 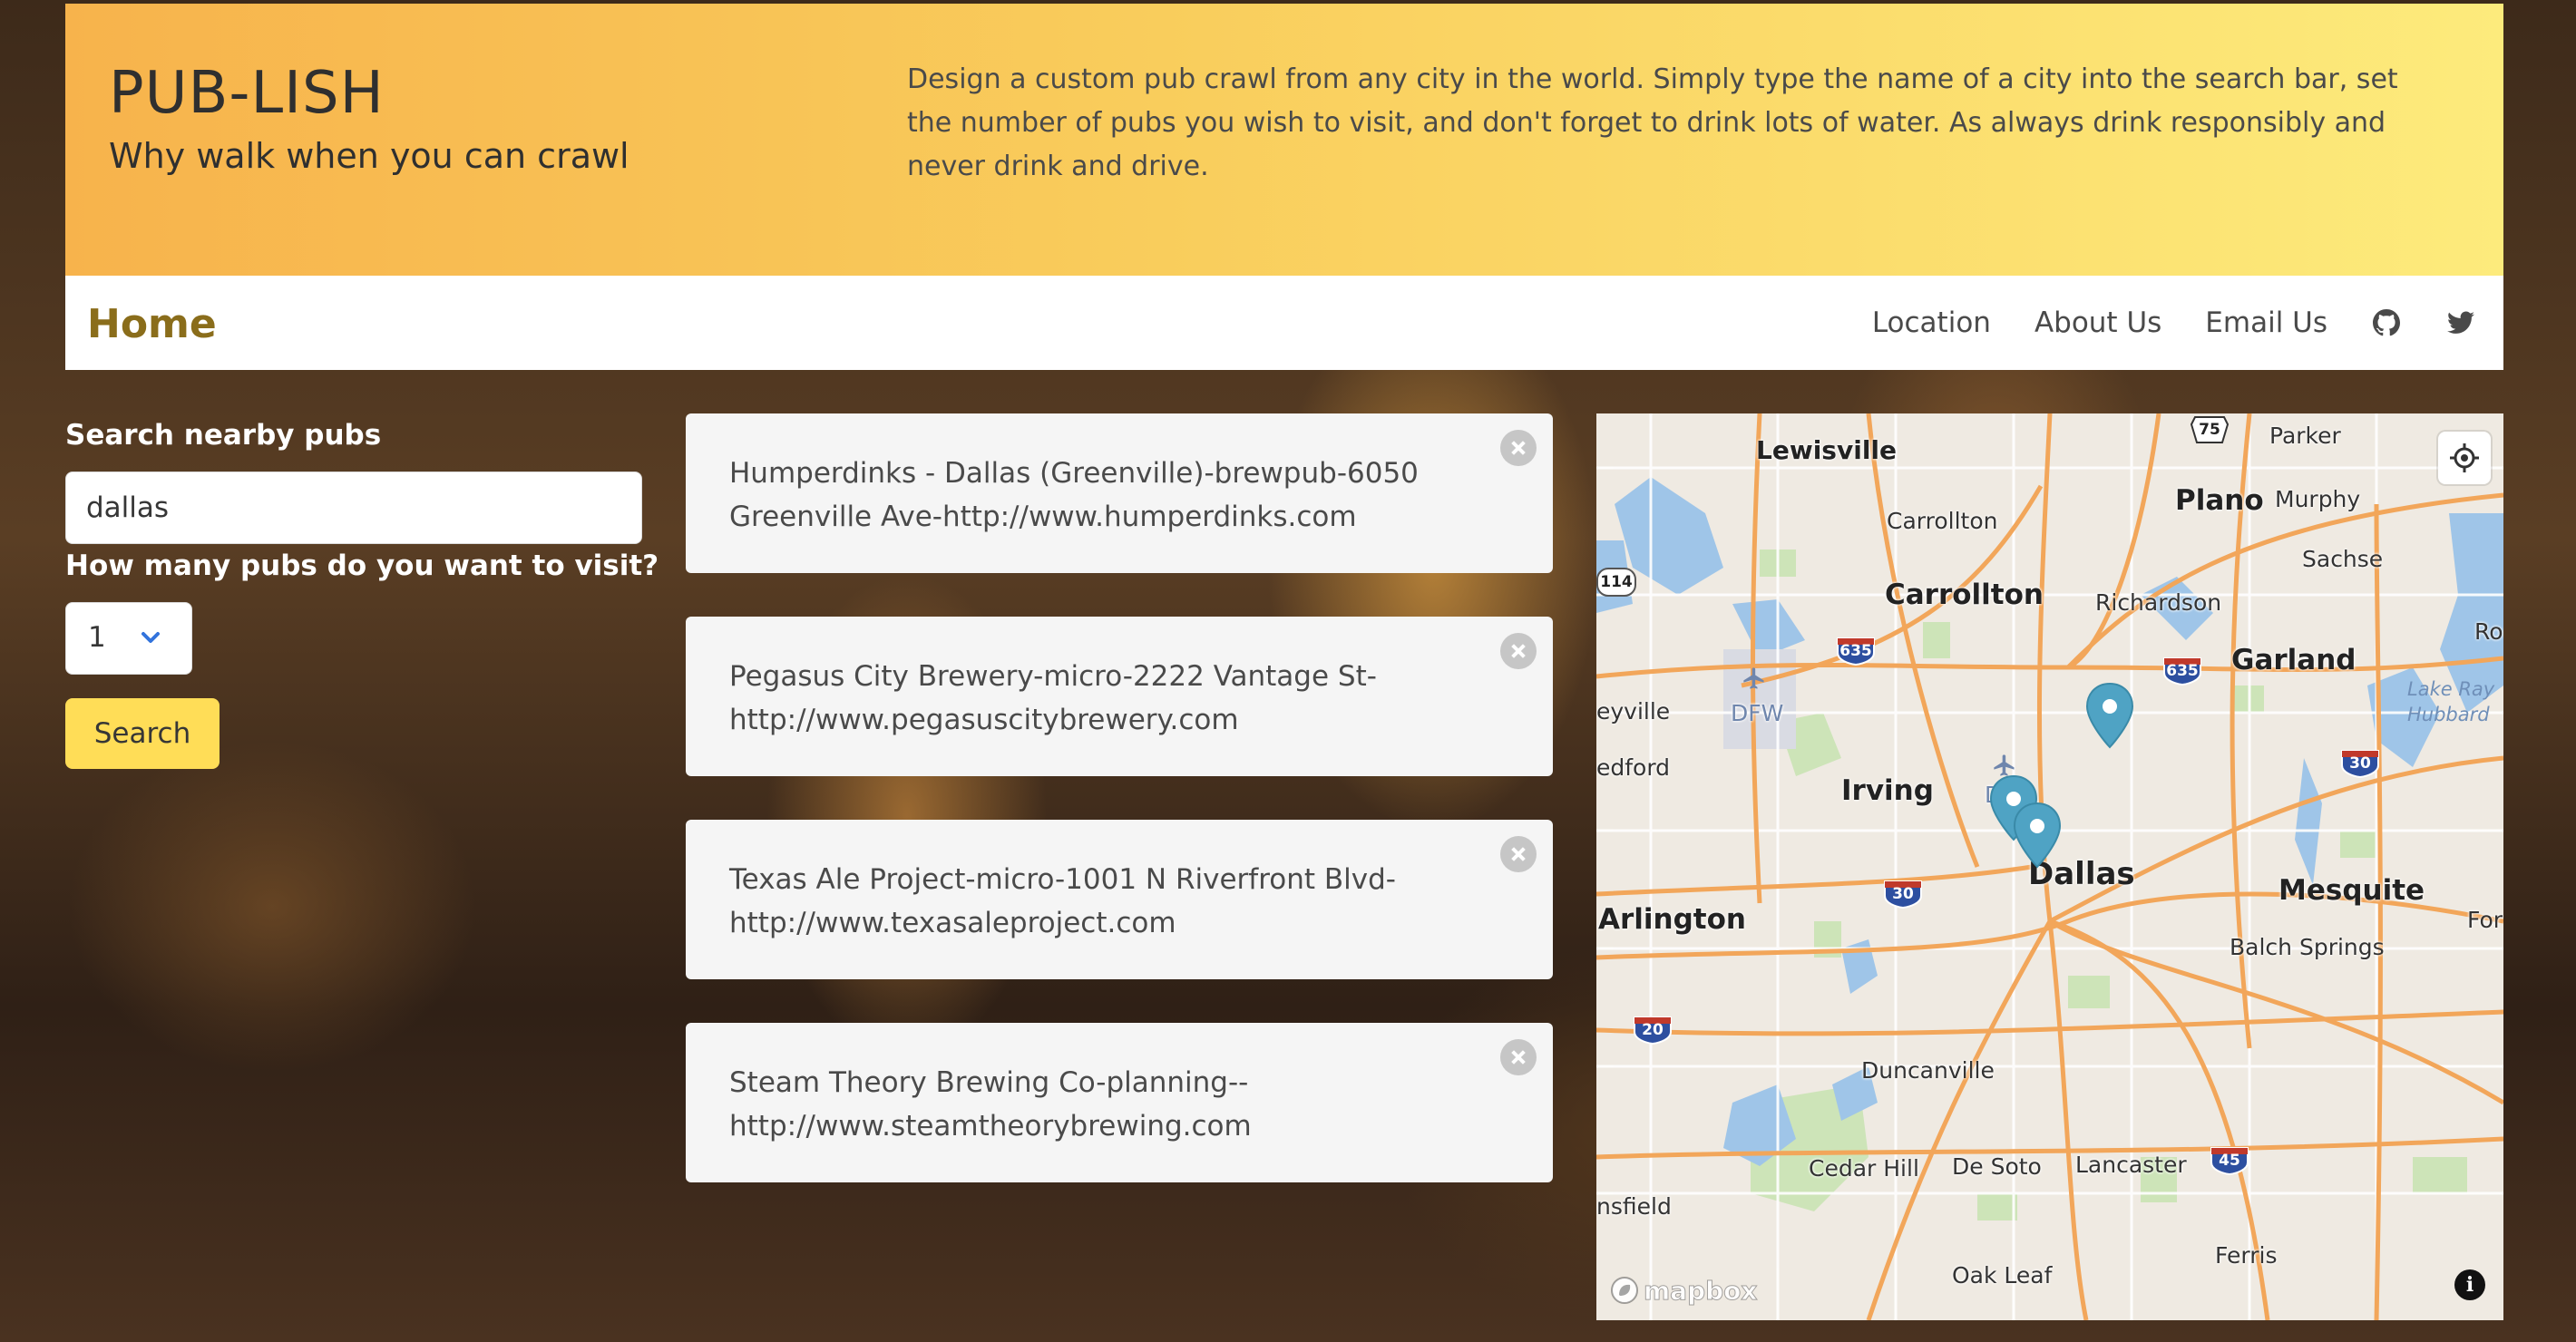 What do you see at coordinates (223, 435) in the screenshot?
I see `search-label: Search nearby pubs` at bounding box center [223, 435].